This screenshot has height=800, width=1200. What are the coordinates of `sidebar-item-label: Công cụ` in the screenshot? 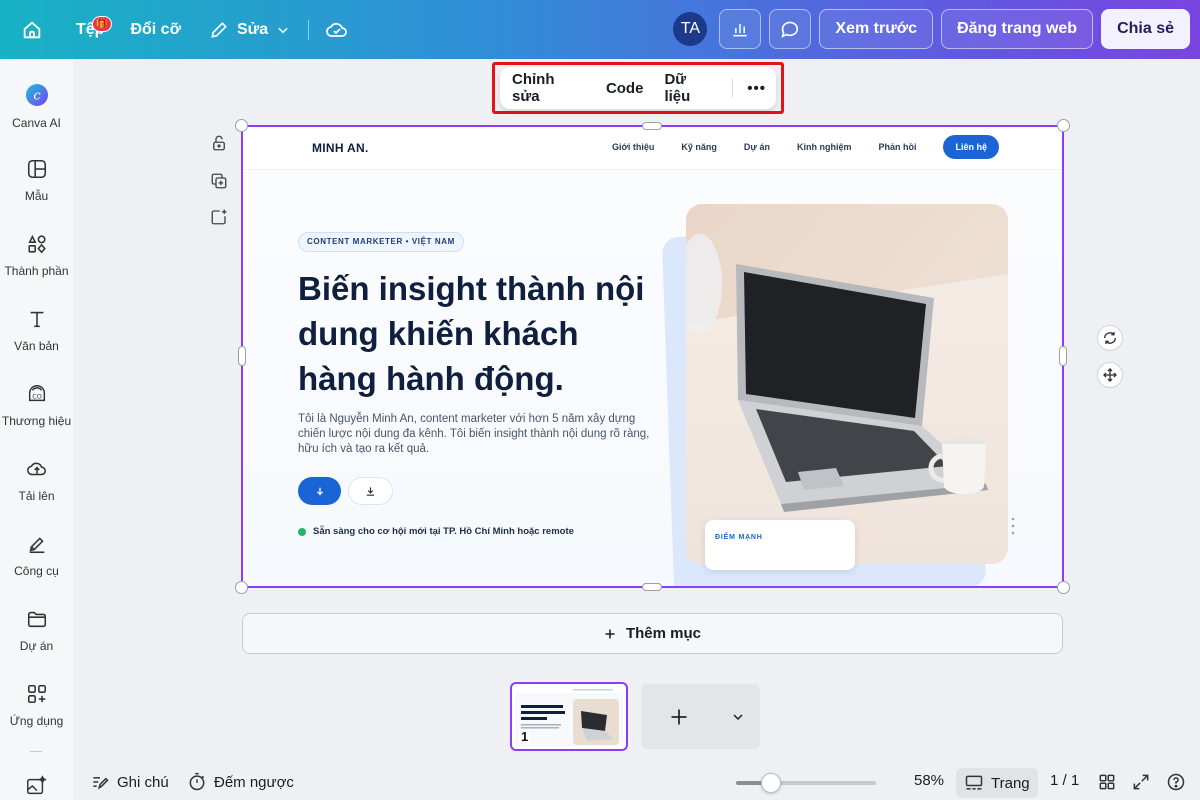 It's located at (36, 571).